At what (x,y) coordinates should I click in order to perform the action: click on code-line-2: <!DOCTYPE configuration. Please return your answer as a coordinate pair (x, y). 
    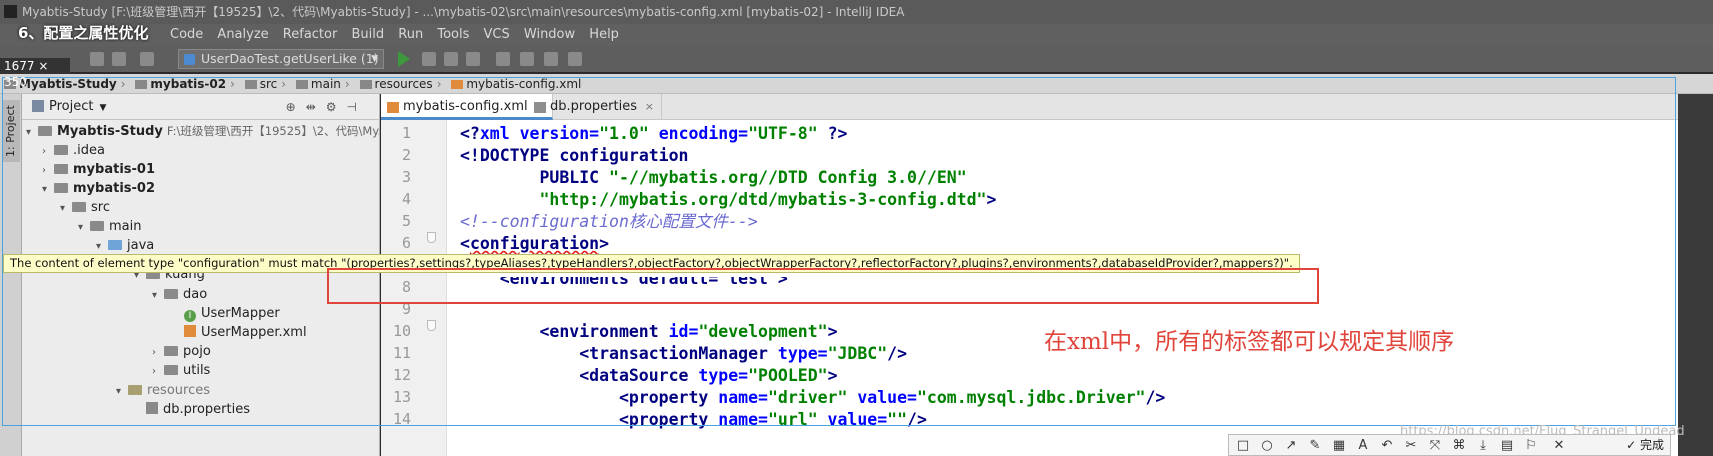
    Looking at the image, I should click on (574, 156).